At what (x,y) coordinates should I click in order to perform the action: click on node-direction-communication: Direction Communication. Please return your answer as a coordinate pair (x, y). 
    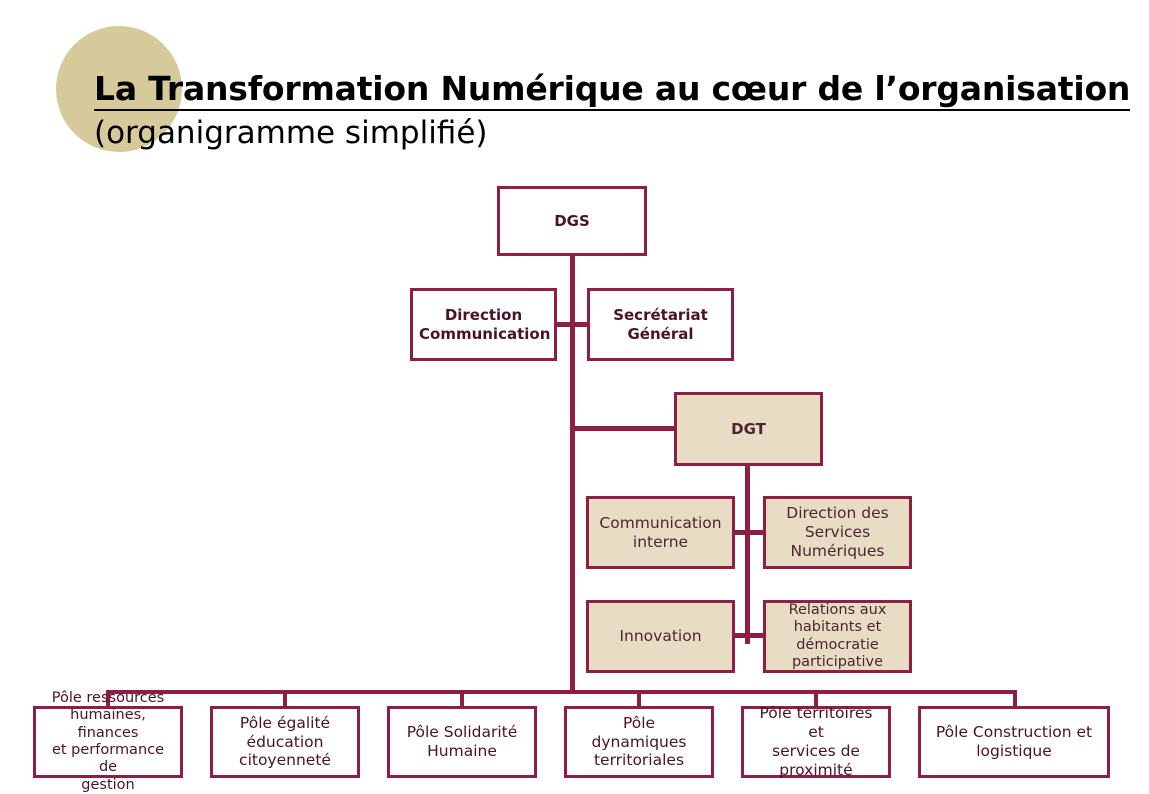
    Looking at the image, I should click on (483, 324).